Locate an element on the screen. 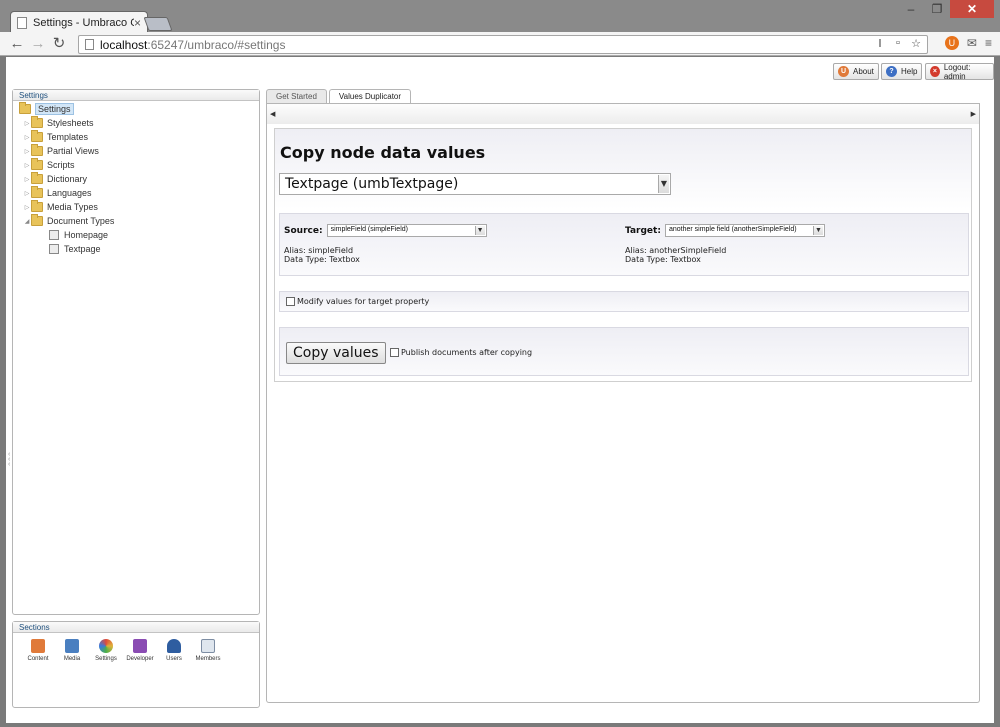 This screenshot has height=727, width=1000. new-tab-button is located at coordinates (158, 24).